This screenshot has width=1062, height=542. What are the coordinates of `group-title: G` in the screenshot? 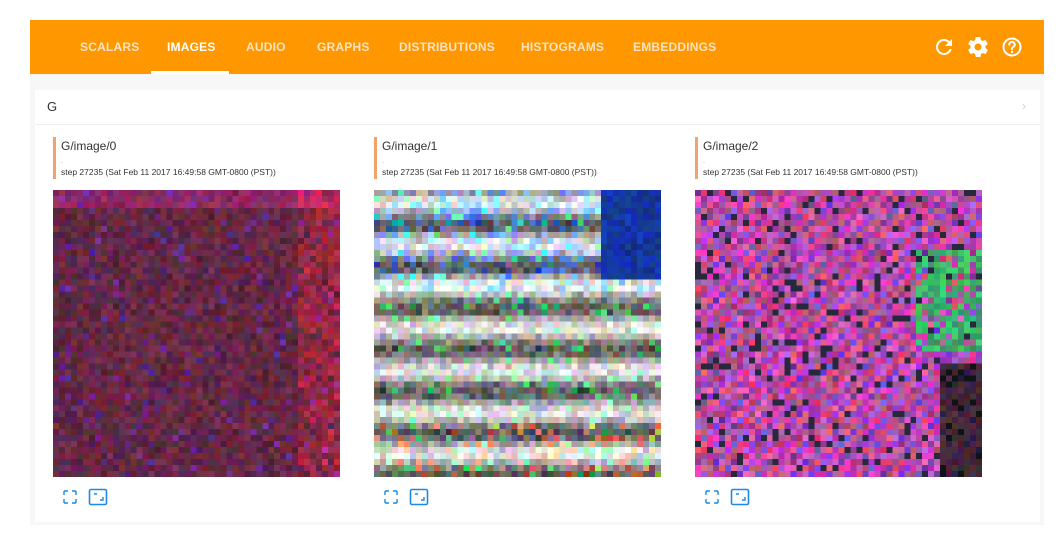 It's located at (52, 106).